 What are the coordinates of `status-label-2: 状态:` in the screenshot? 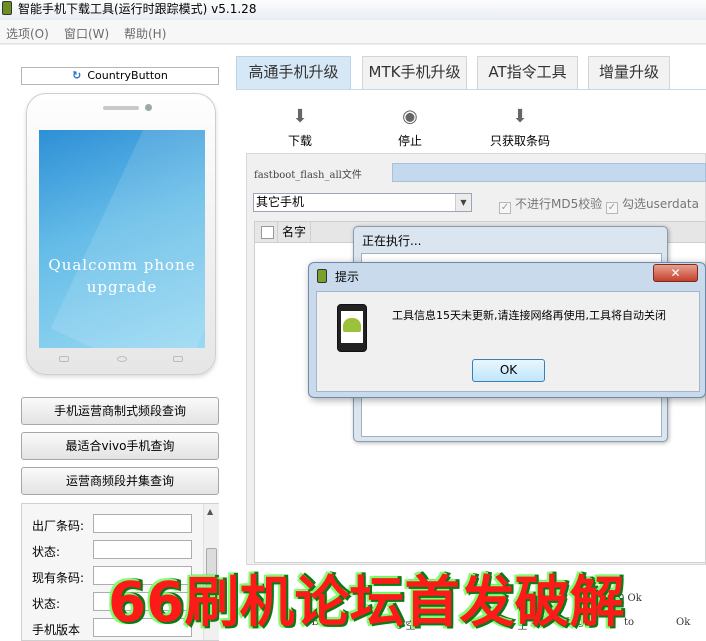 It's located at (46, 604).